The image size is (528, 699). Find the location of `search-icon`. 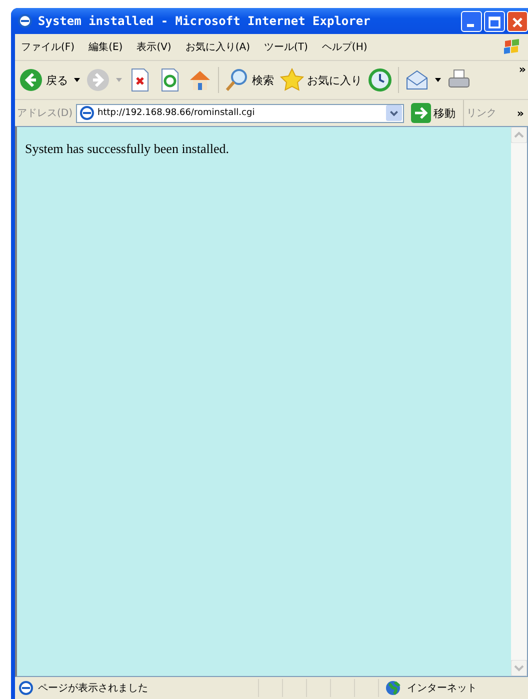

search-icon is located at coordinates (237, 80).